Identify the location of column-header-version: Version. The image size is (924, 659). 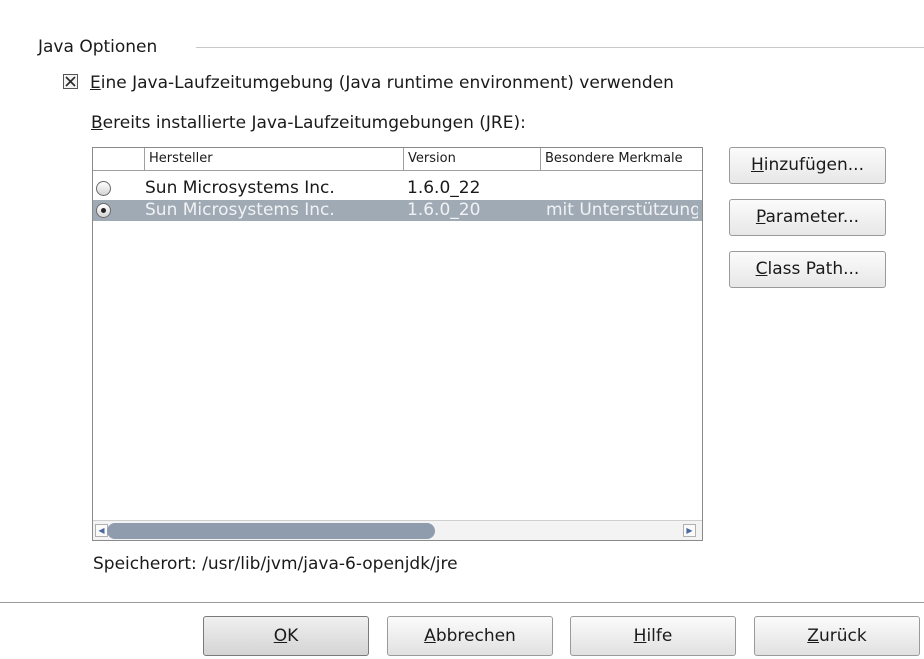
(472, 159).